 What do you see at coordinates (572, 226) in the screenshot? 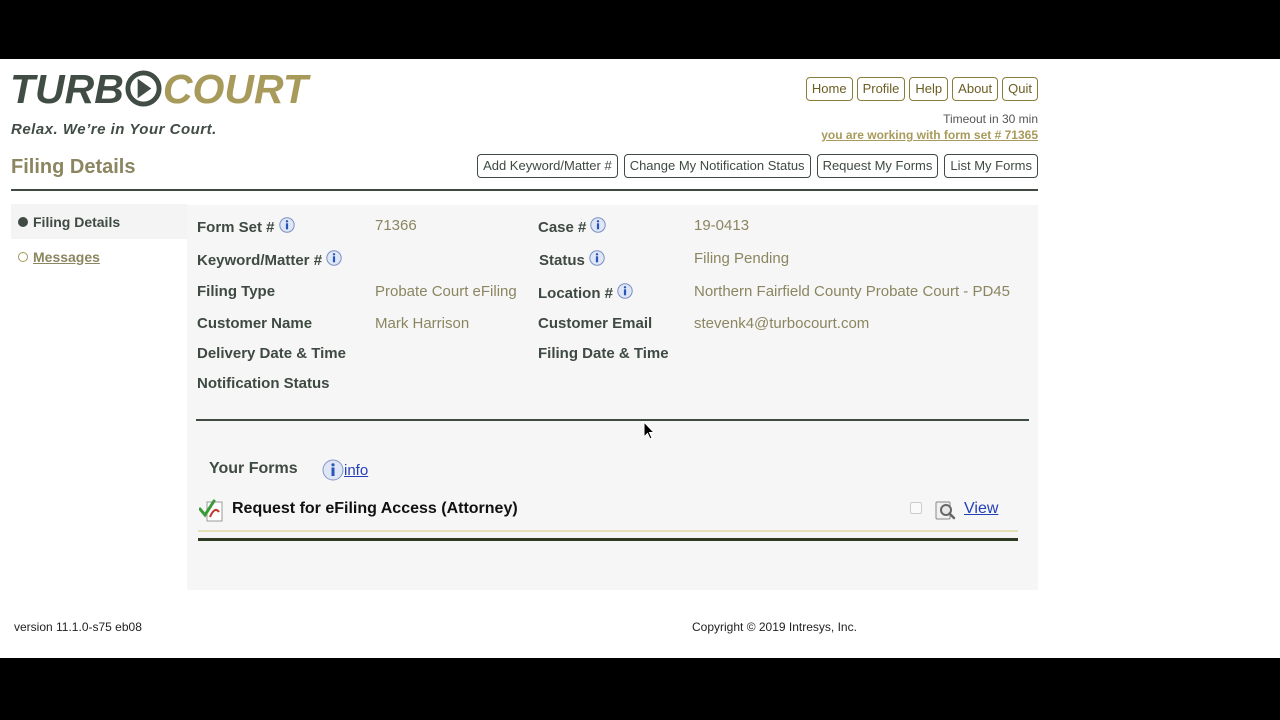
I see `case-label: Case #` at bounding box center [572, 226].